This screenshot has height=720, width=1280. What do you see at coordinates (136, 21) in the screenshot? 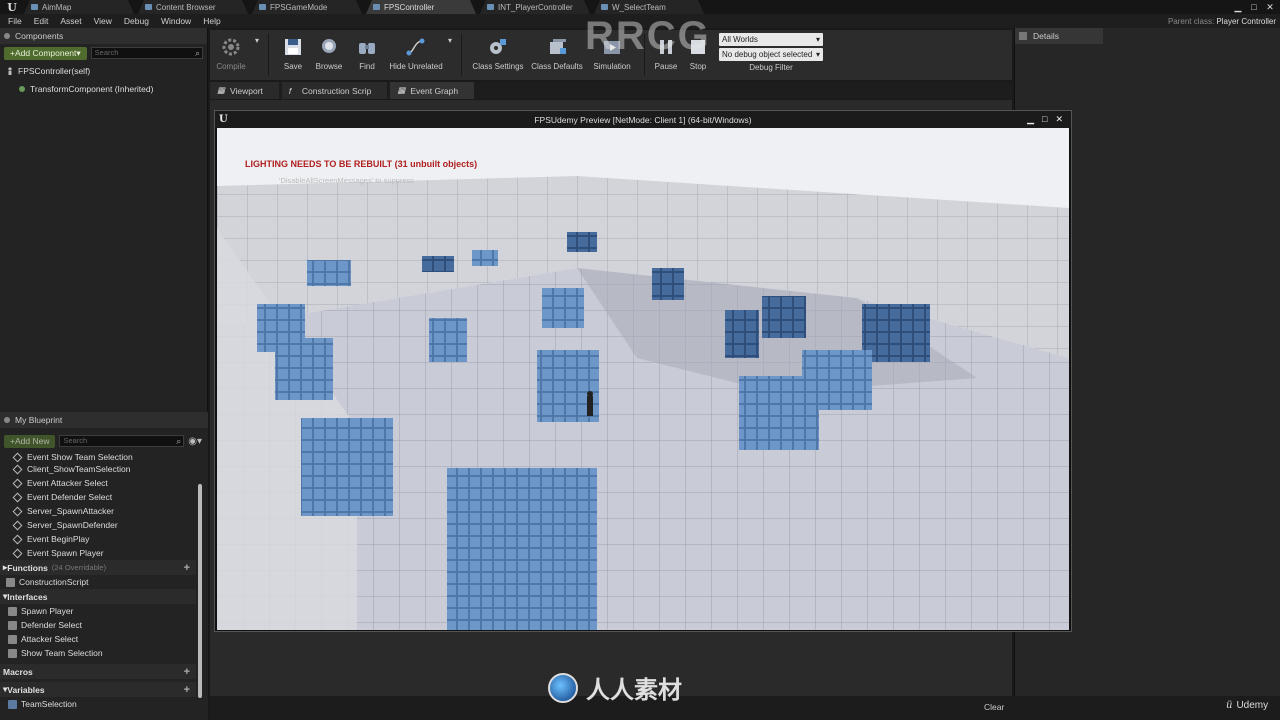
I see `menu-debug: Debug` at bounding box center [136, 21].